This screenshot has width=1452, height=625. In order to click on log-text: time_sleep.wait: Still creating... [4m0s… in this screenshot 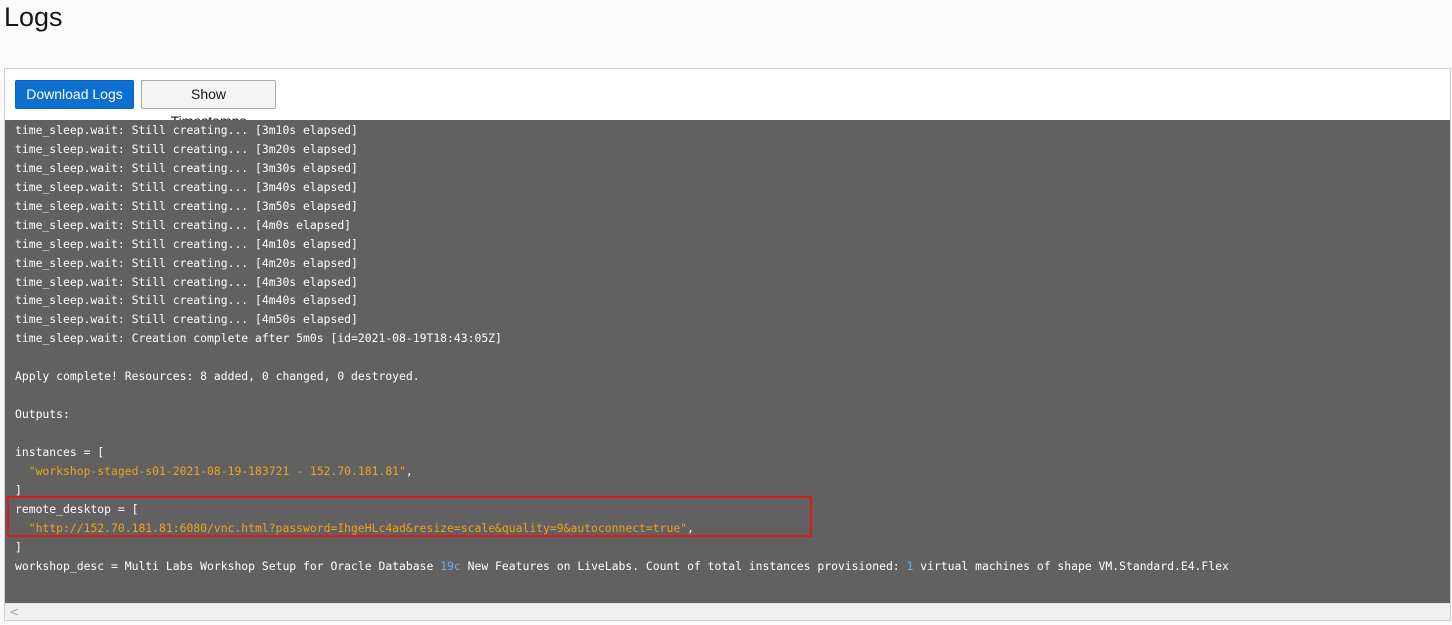, I will do `click(183, 224)`.